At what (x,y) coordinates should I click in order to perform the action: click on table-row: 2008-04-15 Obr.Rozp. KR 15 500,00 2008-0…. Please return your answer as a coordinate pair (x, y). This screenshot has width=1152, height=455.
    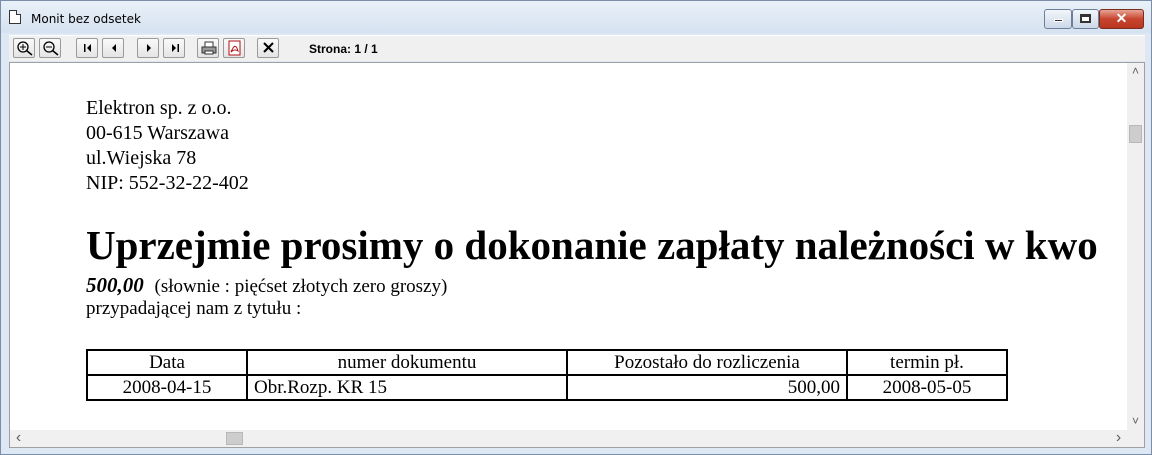
    Looking at the image, I should click on (547, 387).